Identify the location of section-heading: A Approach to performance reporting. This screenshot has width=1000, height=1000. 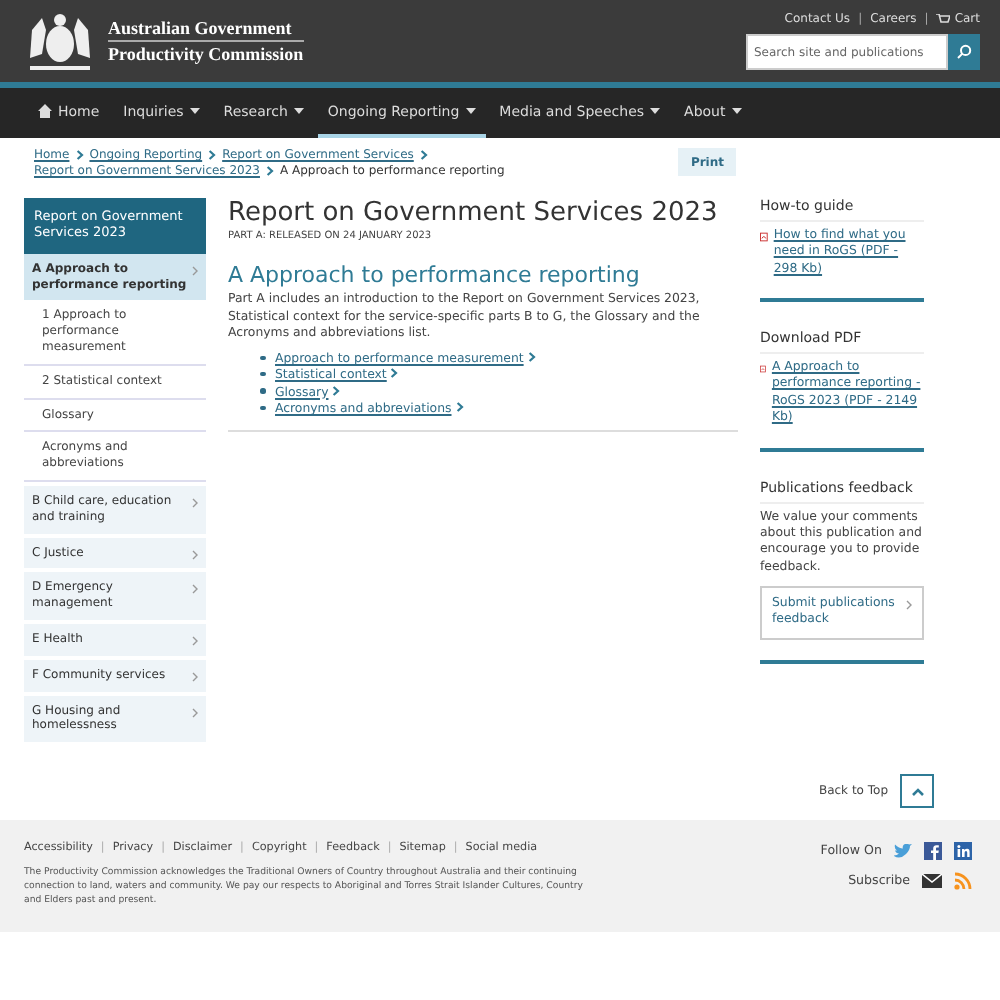
(435, 275).